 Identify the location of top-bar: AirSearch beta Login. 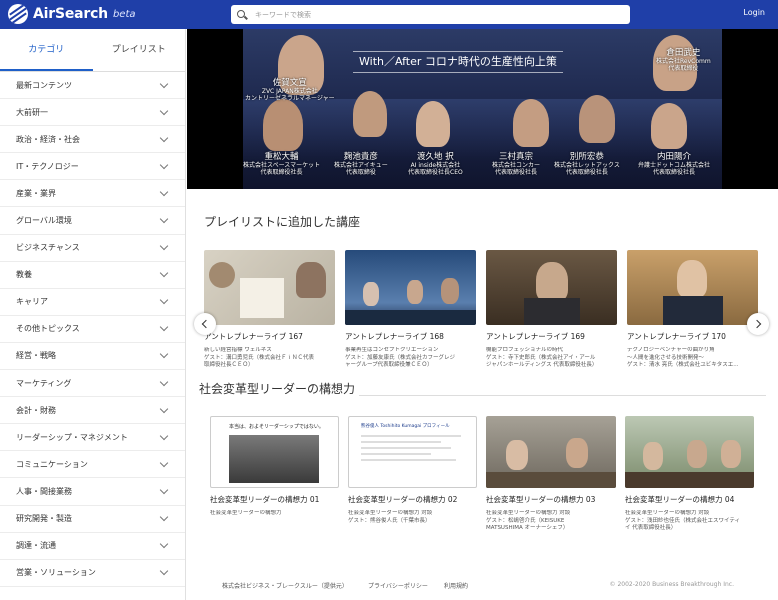
(389, 14).